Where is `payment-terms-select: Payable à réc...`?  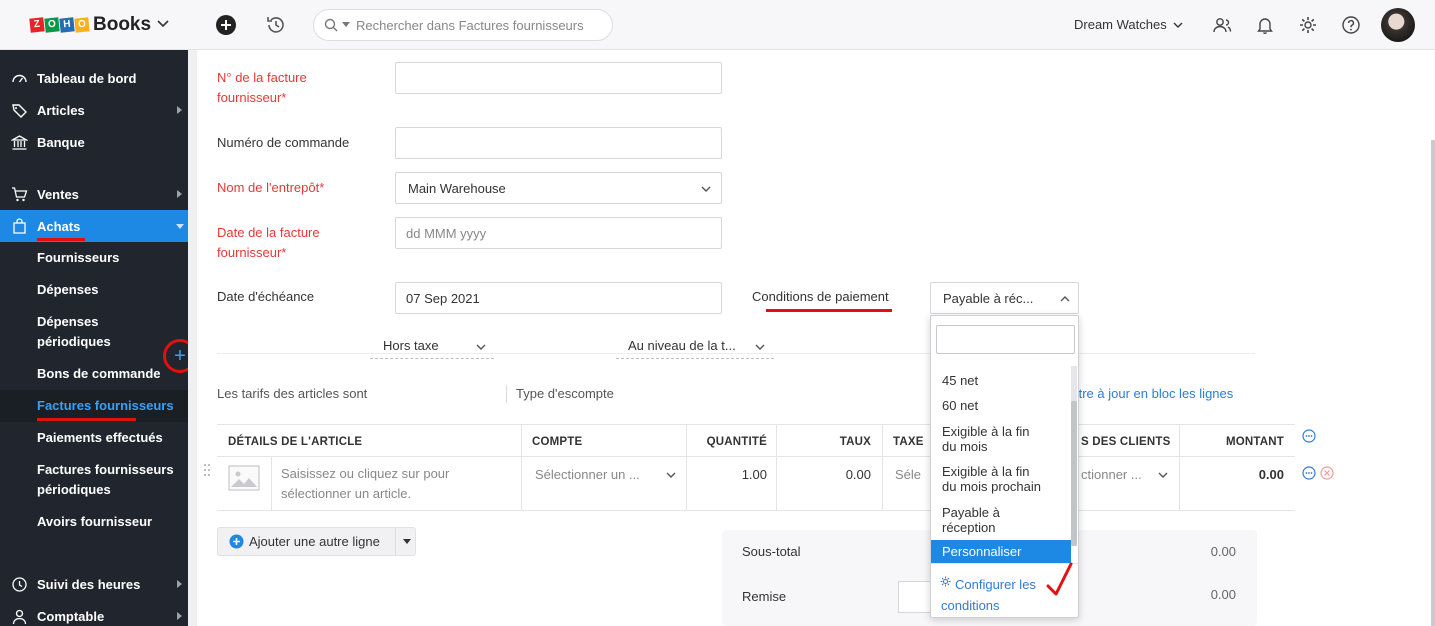
payment-terms-select: Payable à réc... is located at coordinates (1004, 298).